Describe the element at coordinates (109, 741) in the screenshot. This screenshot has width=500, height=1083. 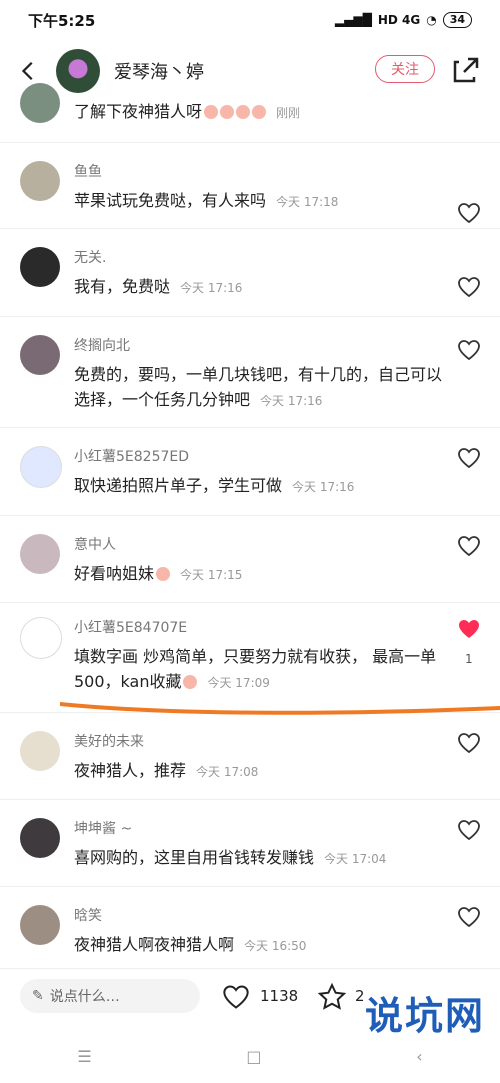
I see `comment-author: 美好的未来` at that location.